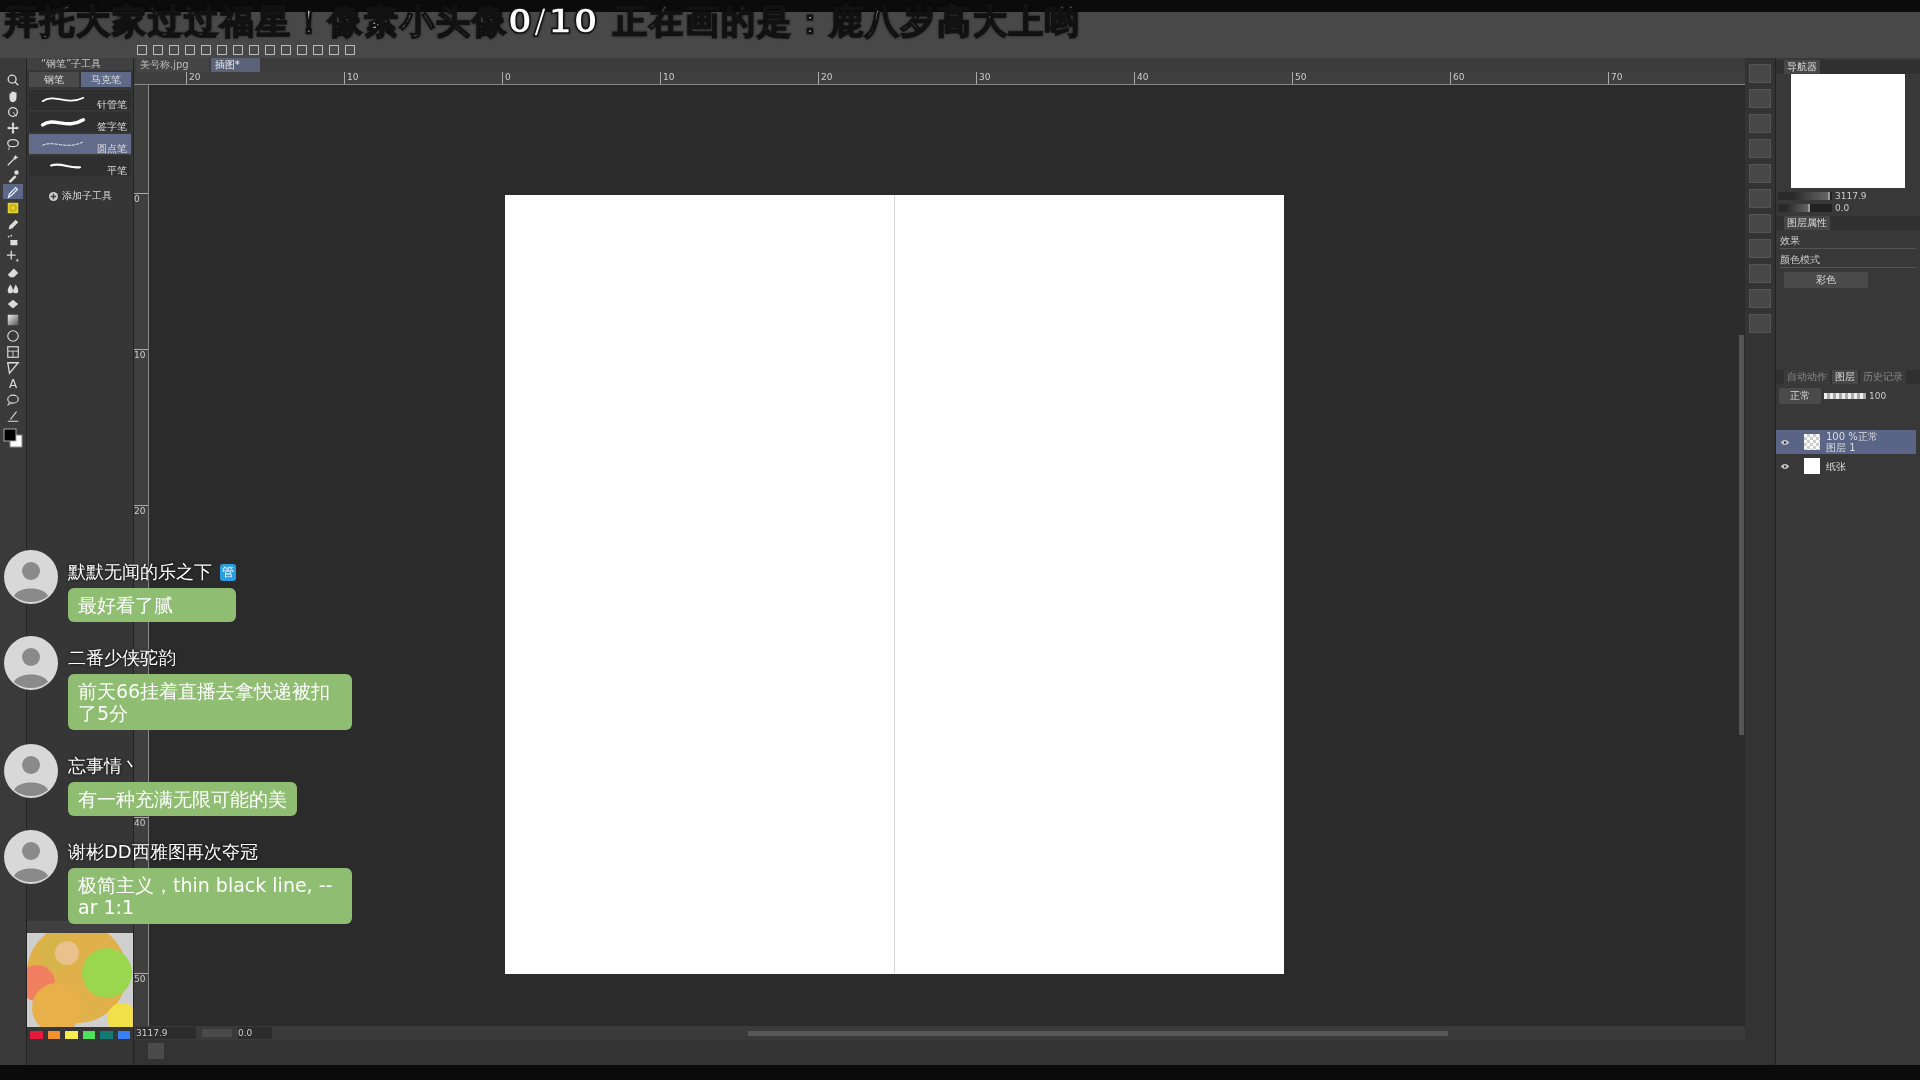 This screenshot has height=1080, width=1920. I want to click on rotation-slider, so click(1794, 208).